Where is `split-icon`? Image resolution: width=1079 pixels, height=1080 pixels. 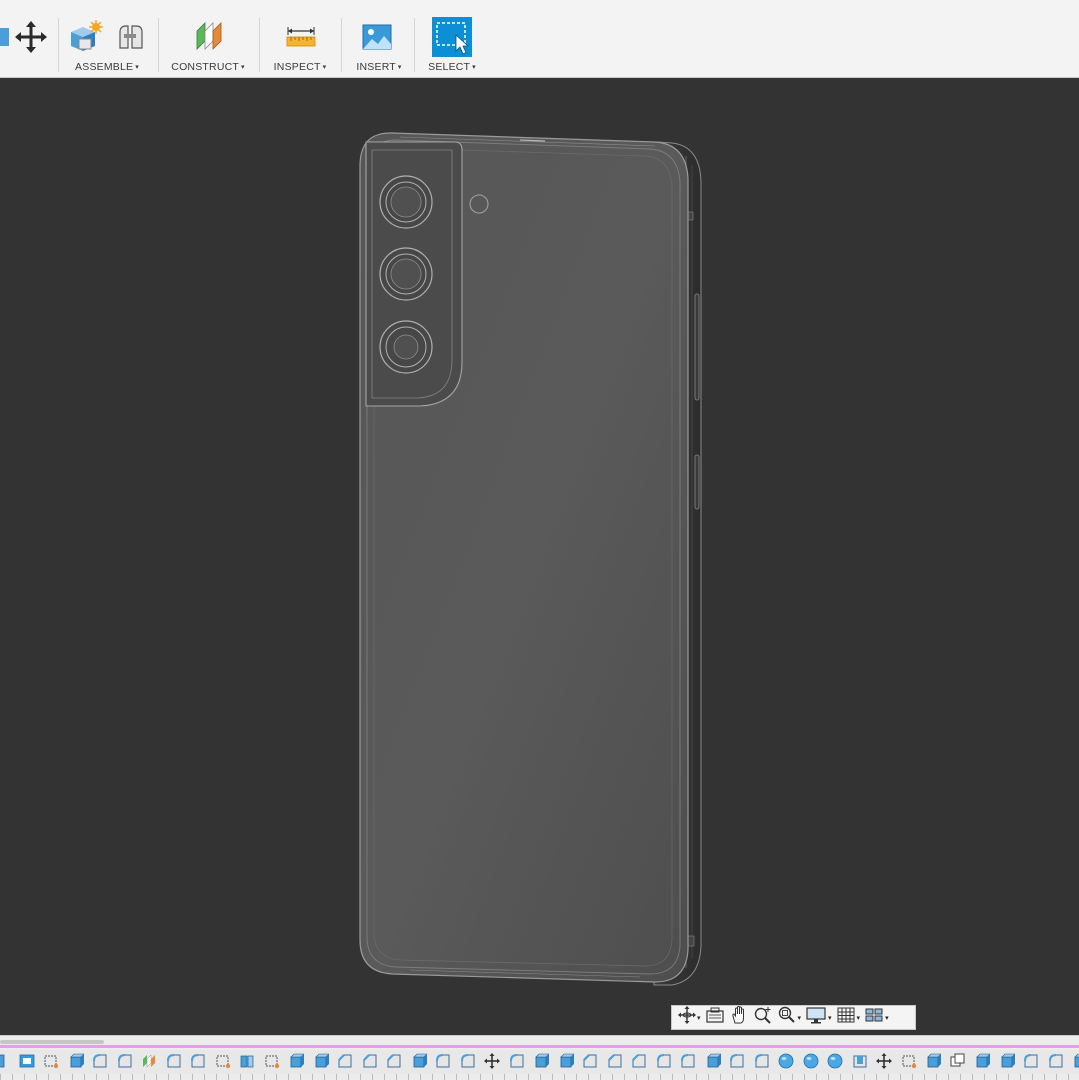
split-icon is located at coordinates (247, 1061).